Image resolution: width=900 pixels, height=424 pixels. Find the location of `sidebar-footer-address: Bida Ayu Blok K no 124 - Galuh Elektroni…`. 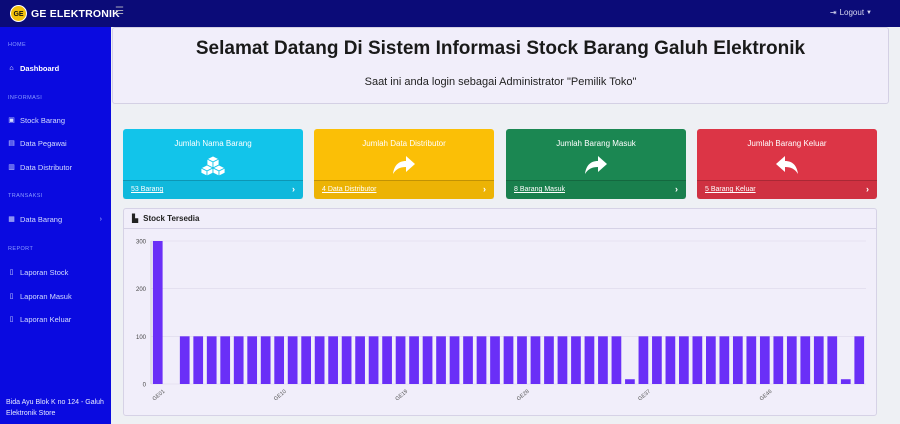

sidebar-footer-address: Bida Ayu Blok K no 124 - Galuh Elektroni… is located at coordinates (55, 408).